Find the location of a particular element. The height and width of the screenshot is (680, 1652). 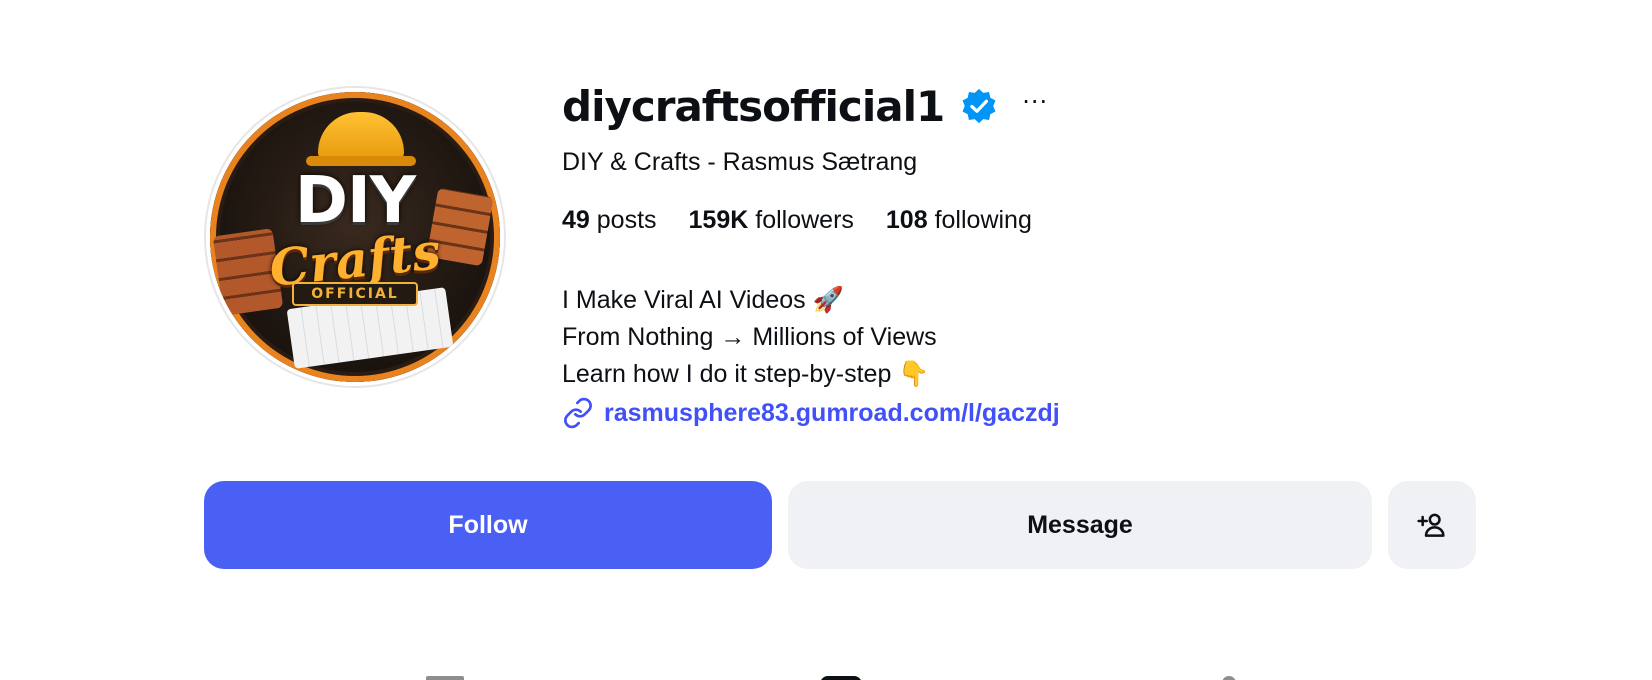

suggest-user-button is located at coordinates (1432, 525).